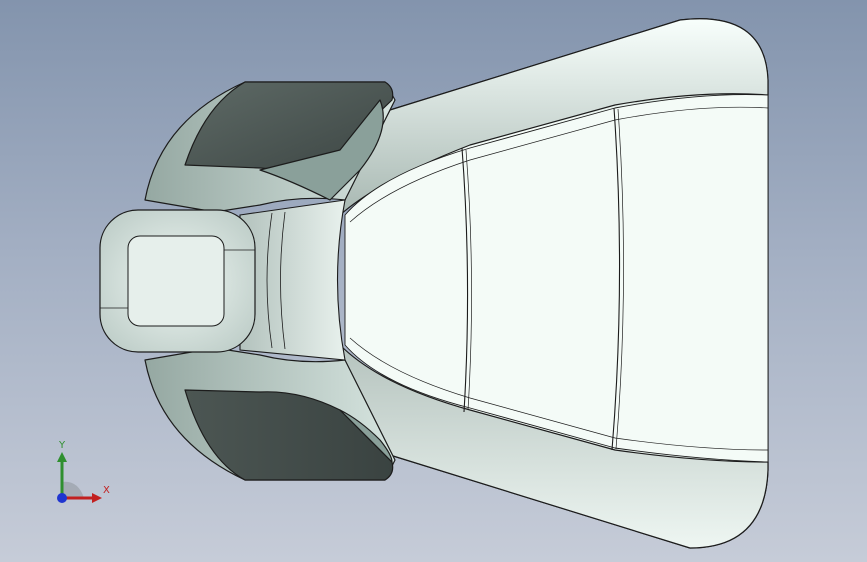 The height and width of the screenshot is (562, 867). What do you see at coordinates (80, 478) in the screenshot?
I see `axis-triad: Y X` at bounding box center [80, 478].